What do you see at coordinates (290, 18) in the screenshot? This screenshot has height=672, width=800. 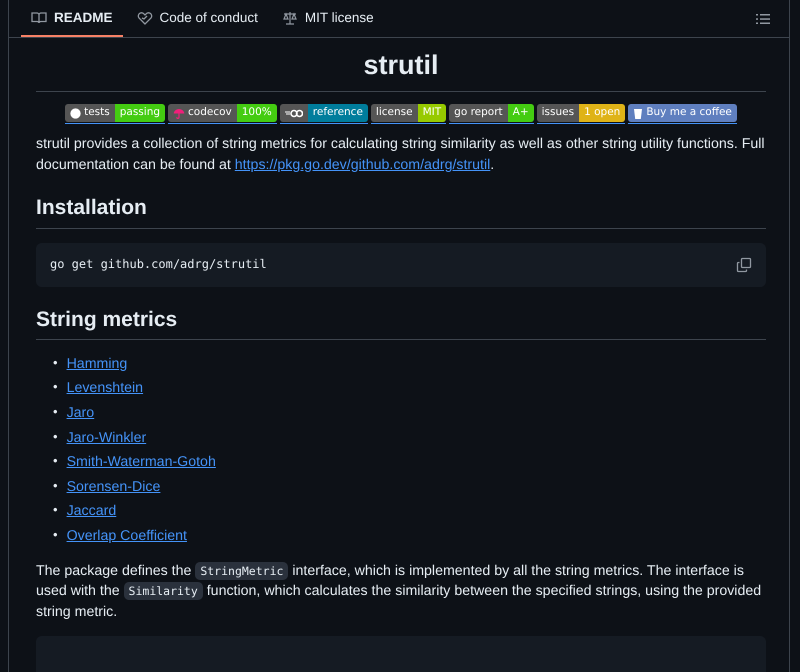 I see `scale-icon` at bounding box center [290, 18].